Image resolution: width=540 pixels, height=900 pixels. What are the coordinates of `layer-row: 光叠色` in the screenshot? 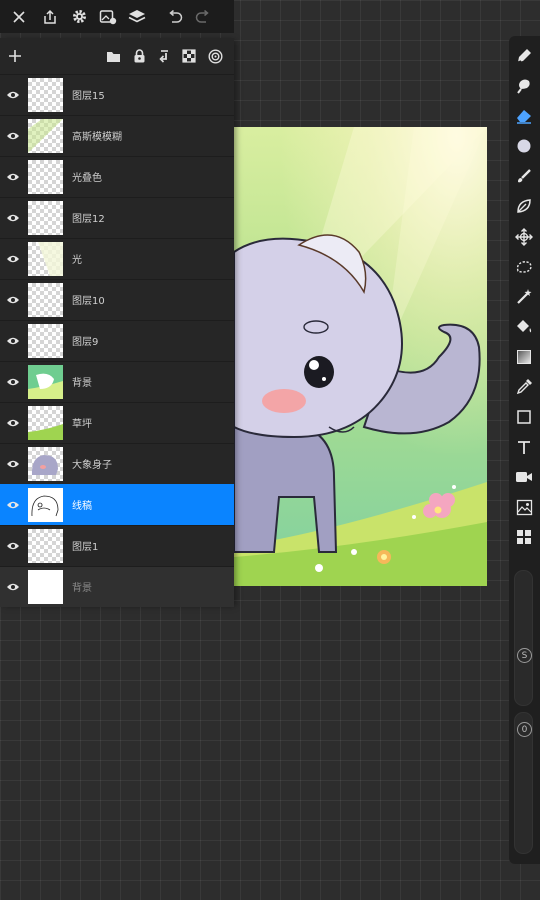 It's located at (117, 176).